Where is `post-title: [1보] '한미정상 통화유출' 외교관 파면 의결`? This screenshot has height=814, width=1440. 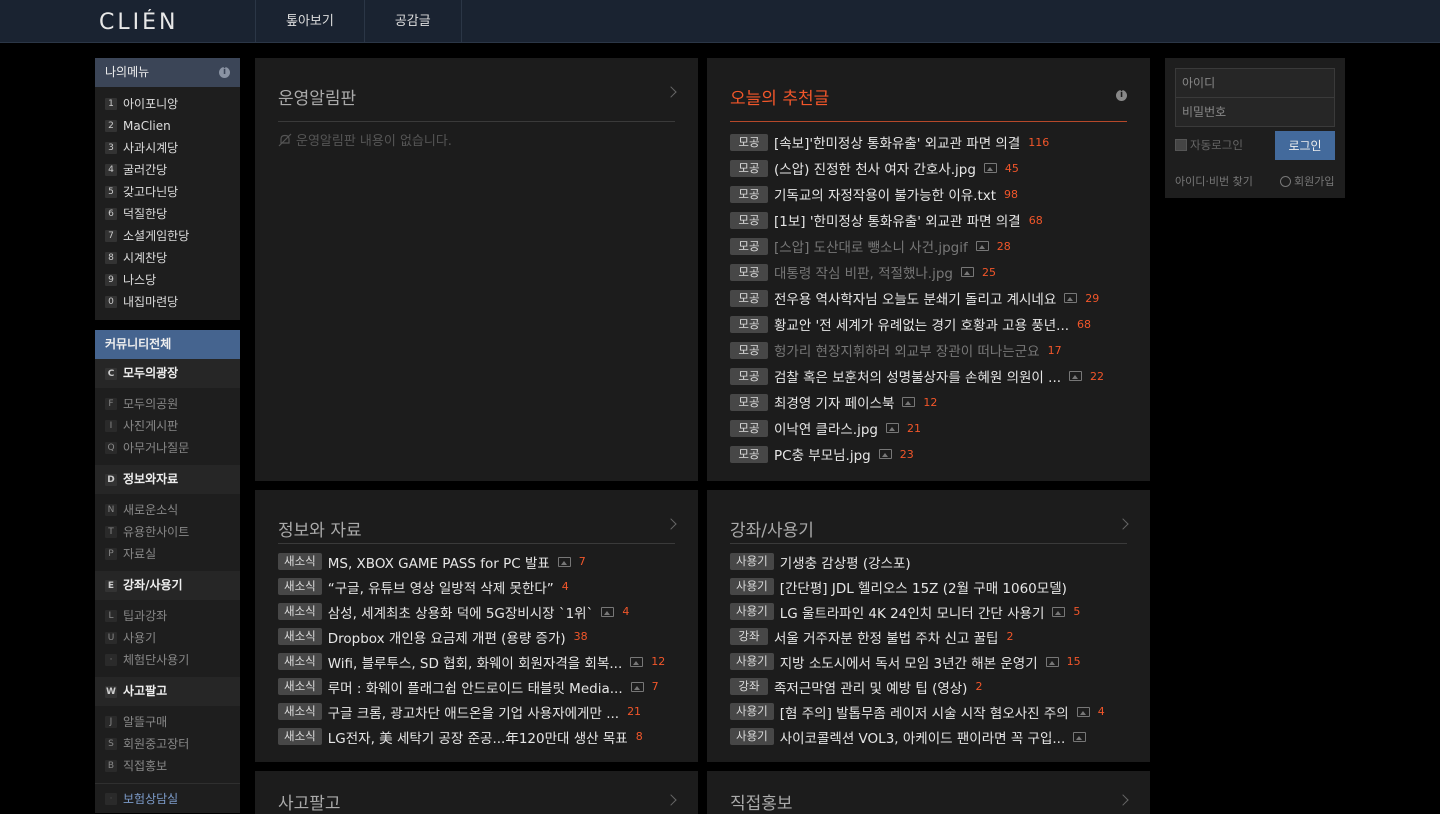
post-title: [1보] '한미정상 통화유출' 외교관 파면 의결 is located at coordinates (897, 220).